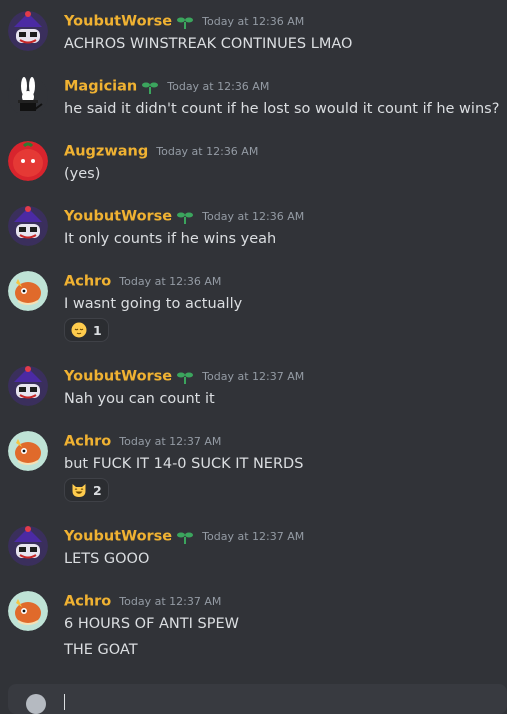 The image size is (507, 714). I want to click on message-text: 6 HOURS OF ANTI SPEW, so click(151, 624).